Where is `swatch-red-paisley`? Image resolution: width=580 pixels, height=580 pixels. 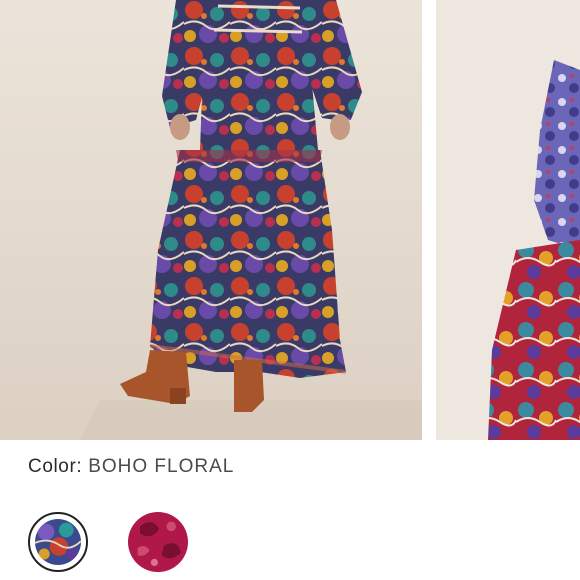 swatch-red-paisley is located at coordinates (158, 542).